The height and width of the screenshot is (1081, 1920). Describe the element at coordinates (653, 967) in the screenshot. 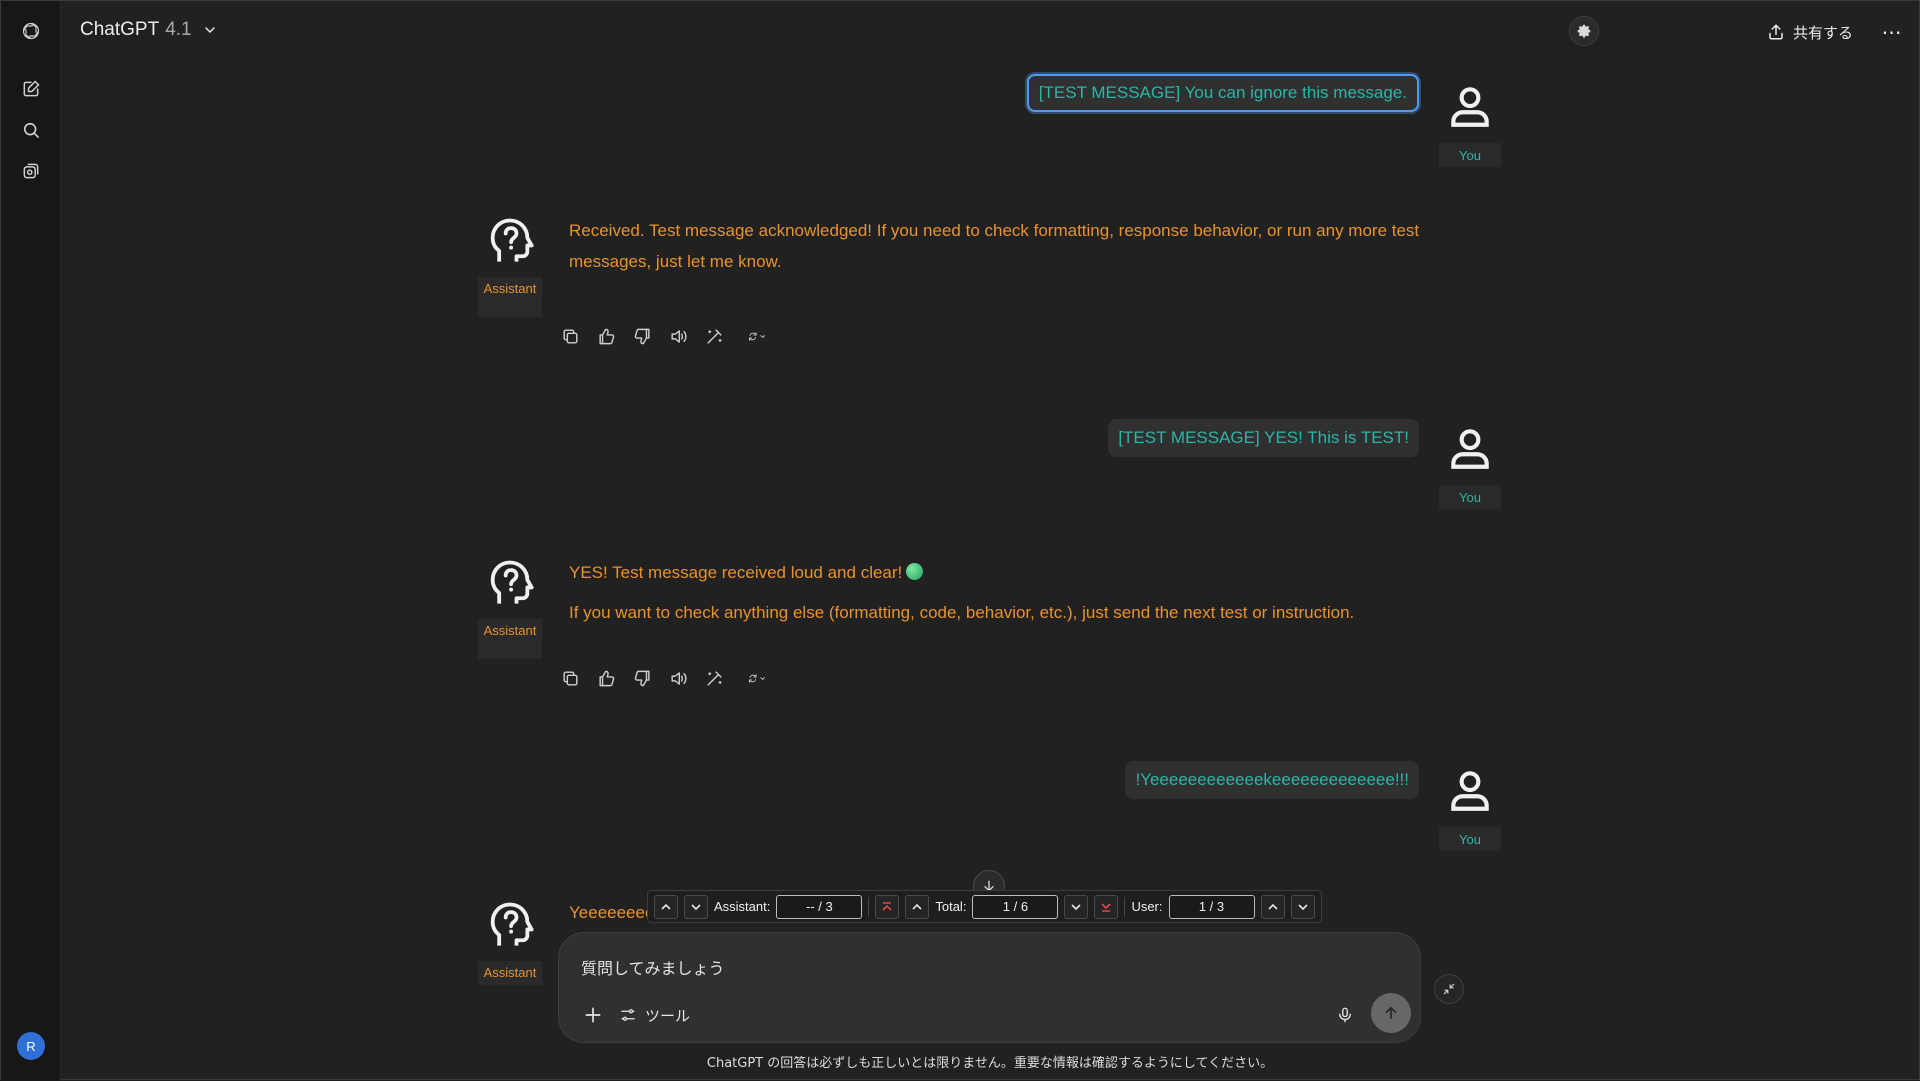

I see `composer-input: 質問してみましょう` at that location.